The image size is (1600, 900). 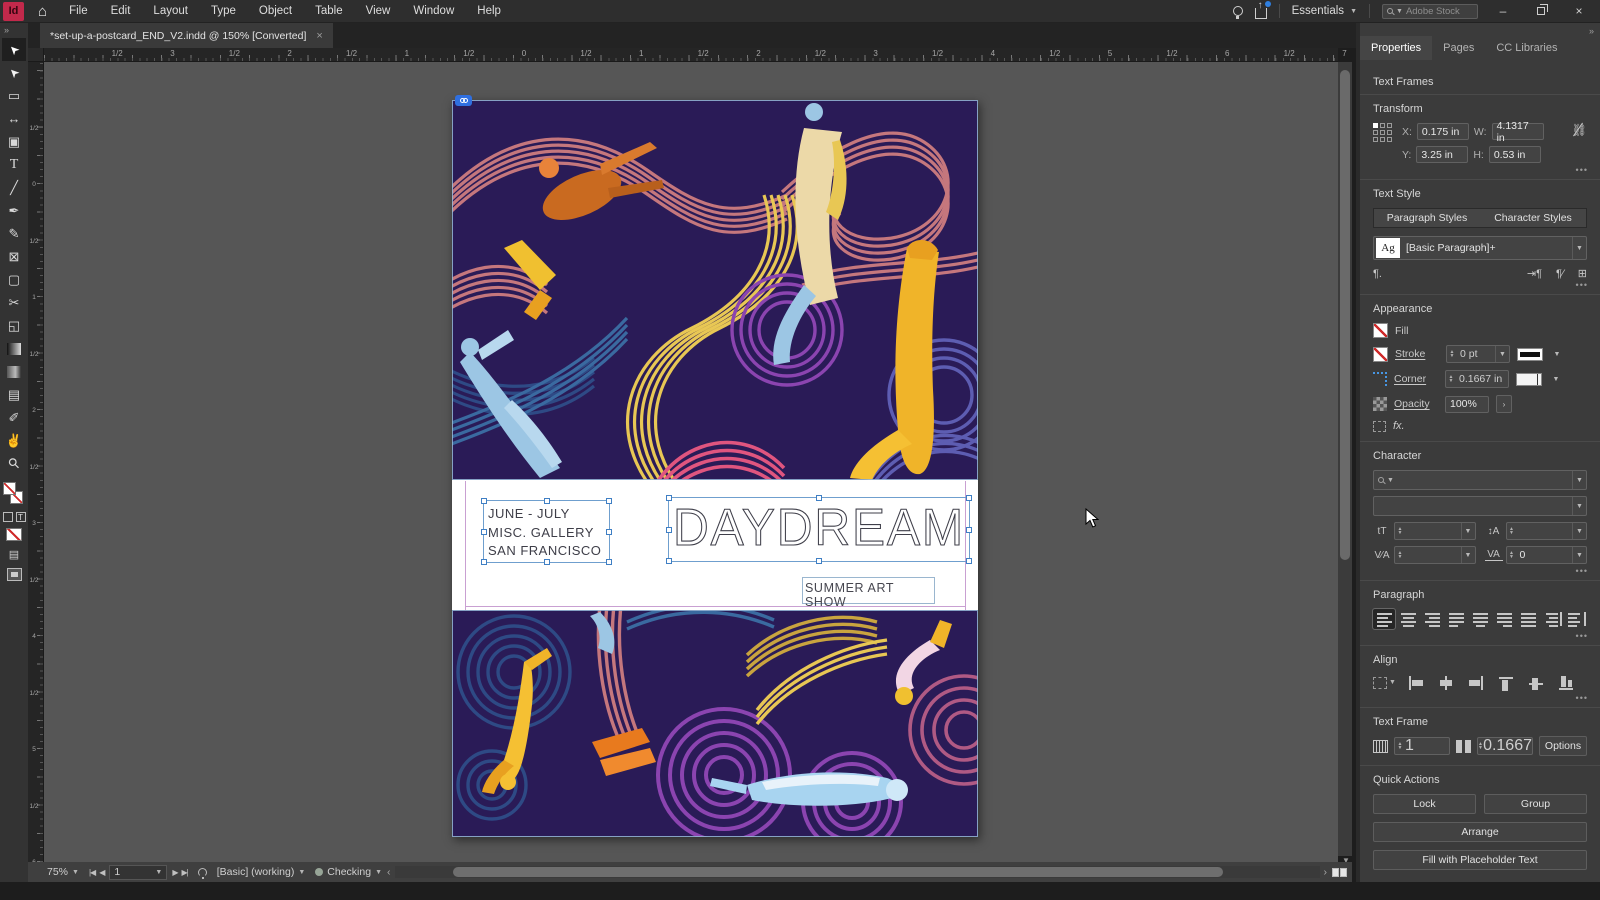 I want to click on redefine-style-icon: ⇥¶, so click(x=1534, y=273).